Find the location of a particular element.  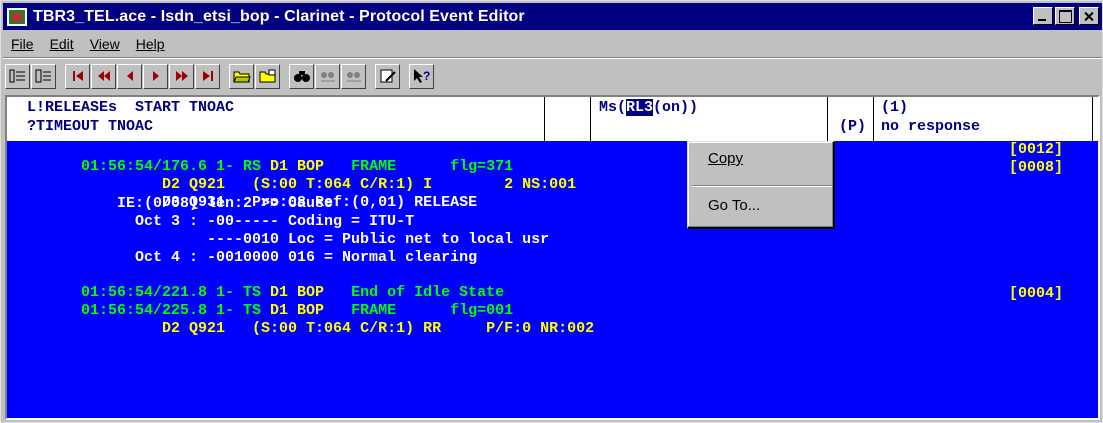

menu-view: View is located at coordinates (105, 44).